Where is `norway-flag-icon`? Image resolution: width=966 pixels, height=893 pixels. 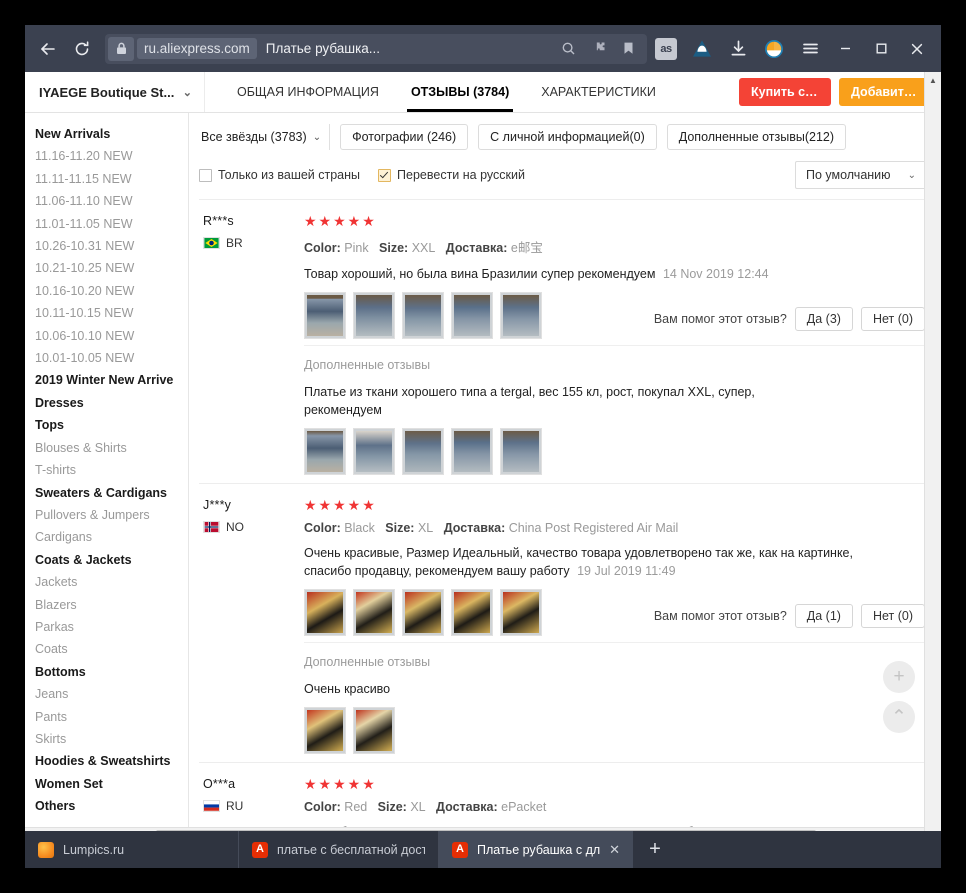
norway-flag-icon is located at coordinates (211, 527).